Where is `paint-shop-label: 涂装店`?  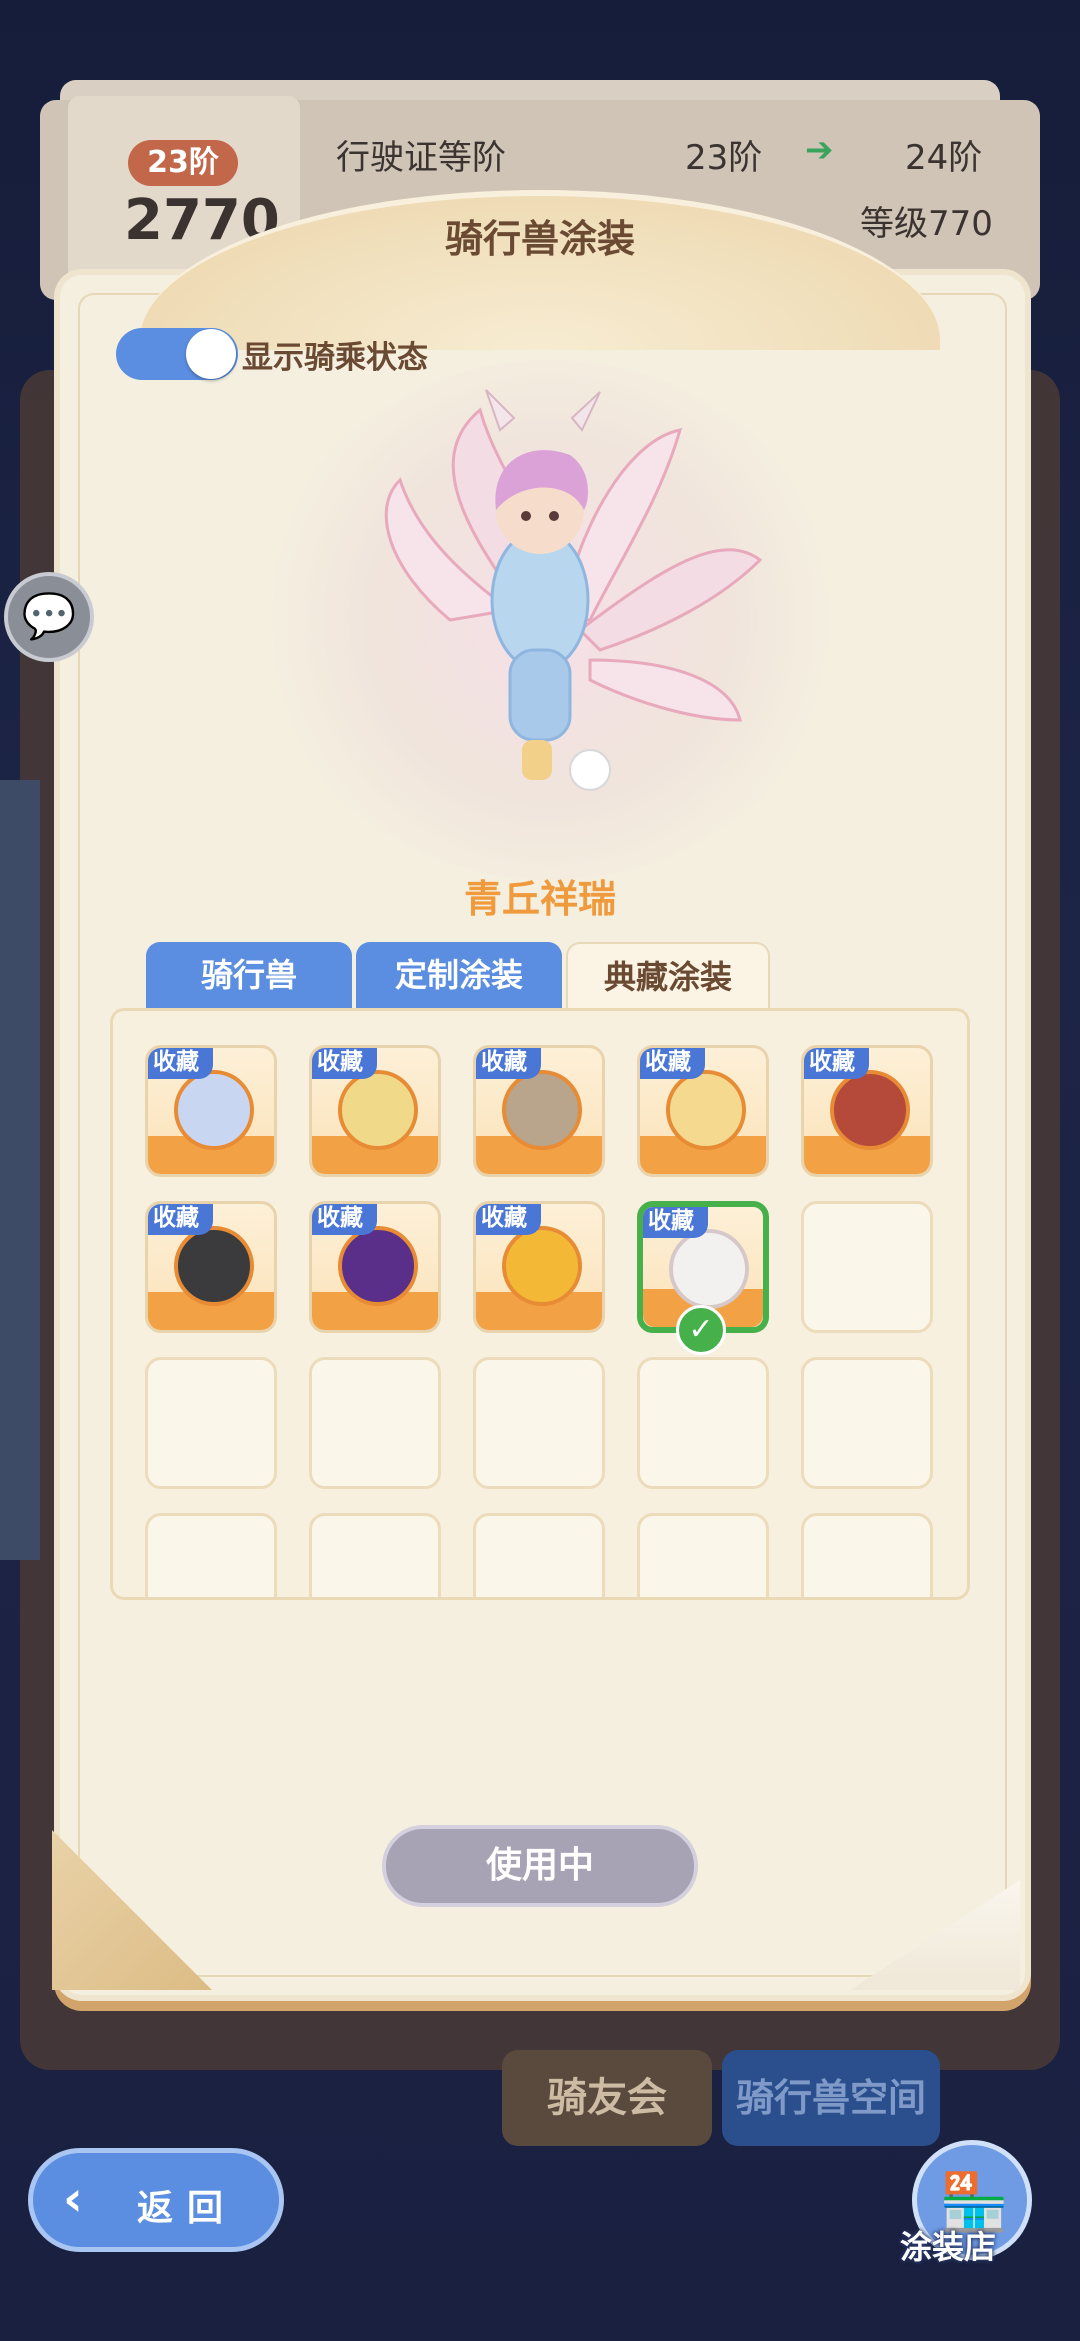 paint-shop-label: 涂装店 is located at coordinates (948, 2247).